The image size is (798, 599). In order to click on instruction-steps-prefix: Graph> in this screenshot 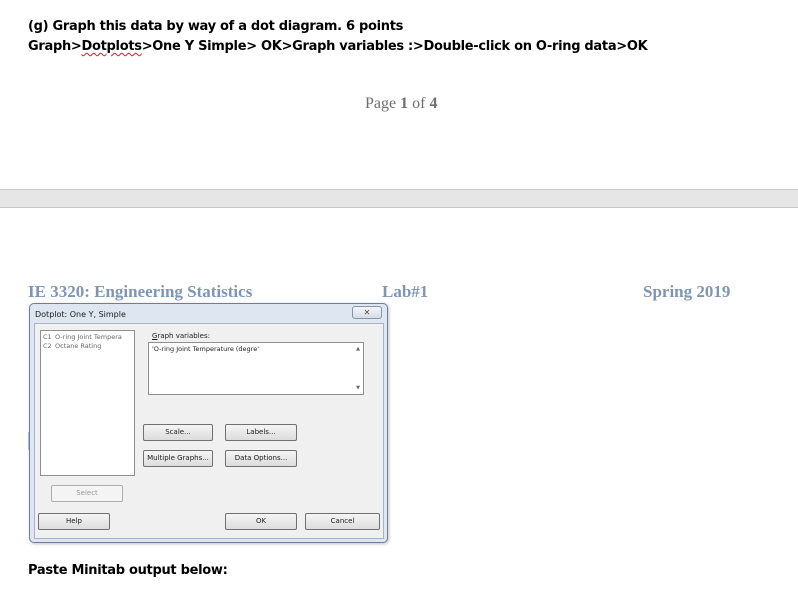, I will do `click(55, 46)`.